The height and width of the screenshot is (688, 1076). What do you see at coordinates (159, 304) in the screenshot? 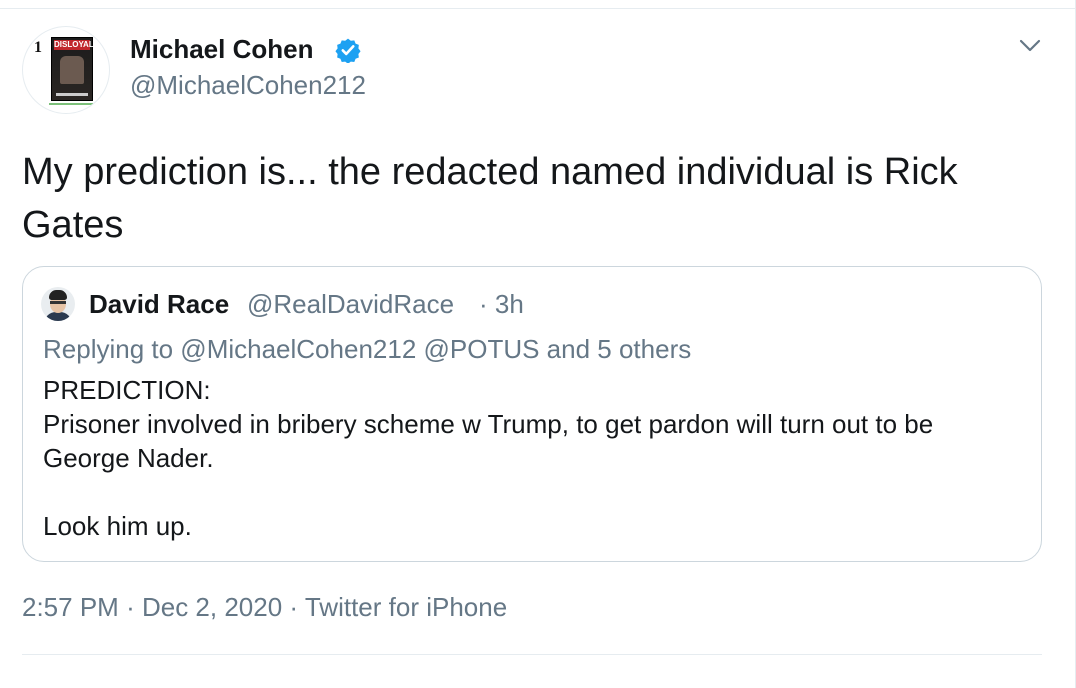
I see `quoted-author-name: David Race` at bounding box center [159, 304].